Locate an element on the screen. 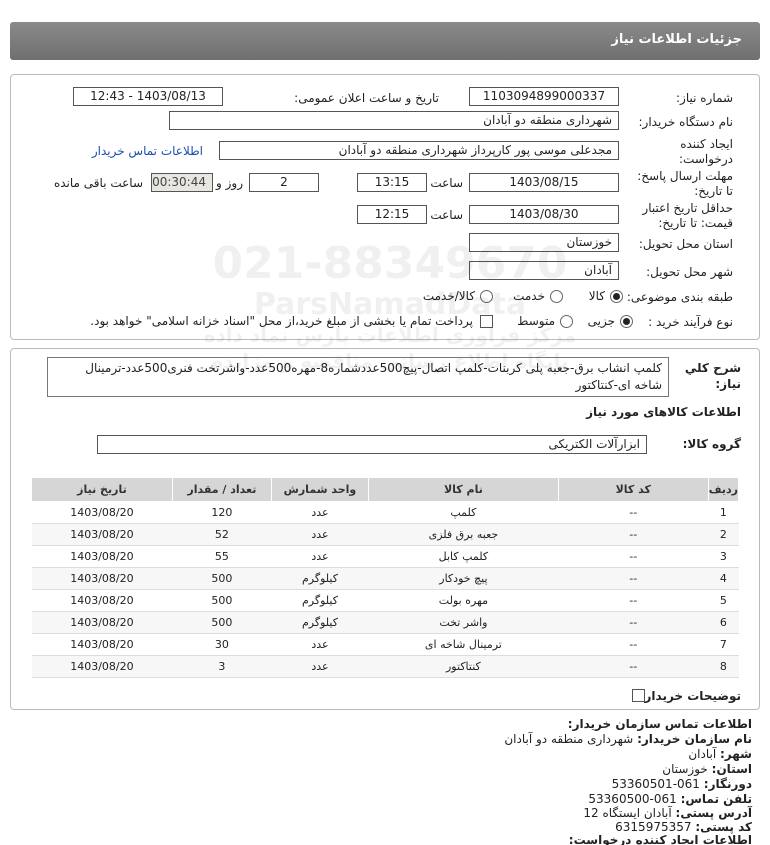 The image size is (770, 845). col-unit: واحد شمارش is located at coordinates (320, 489).